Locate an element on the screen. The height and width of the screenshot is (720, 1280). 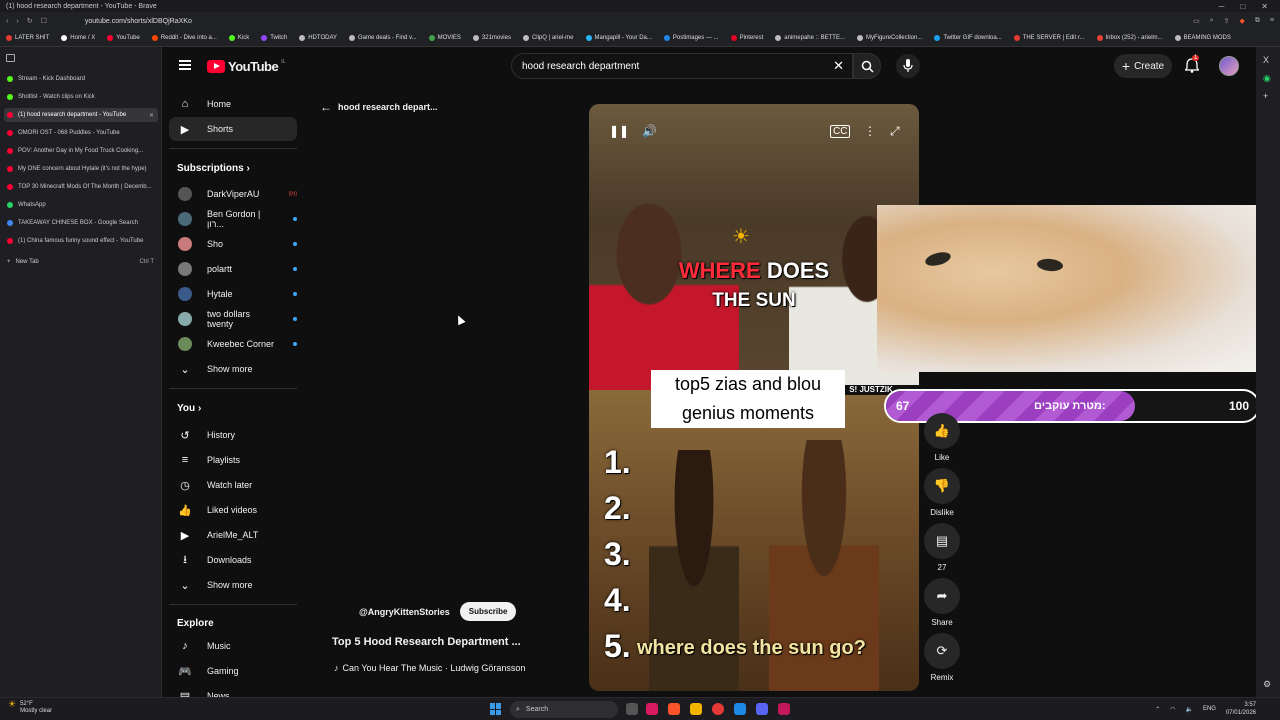
cast-icon: ▭ is located at coordinates (1196, 21).